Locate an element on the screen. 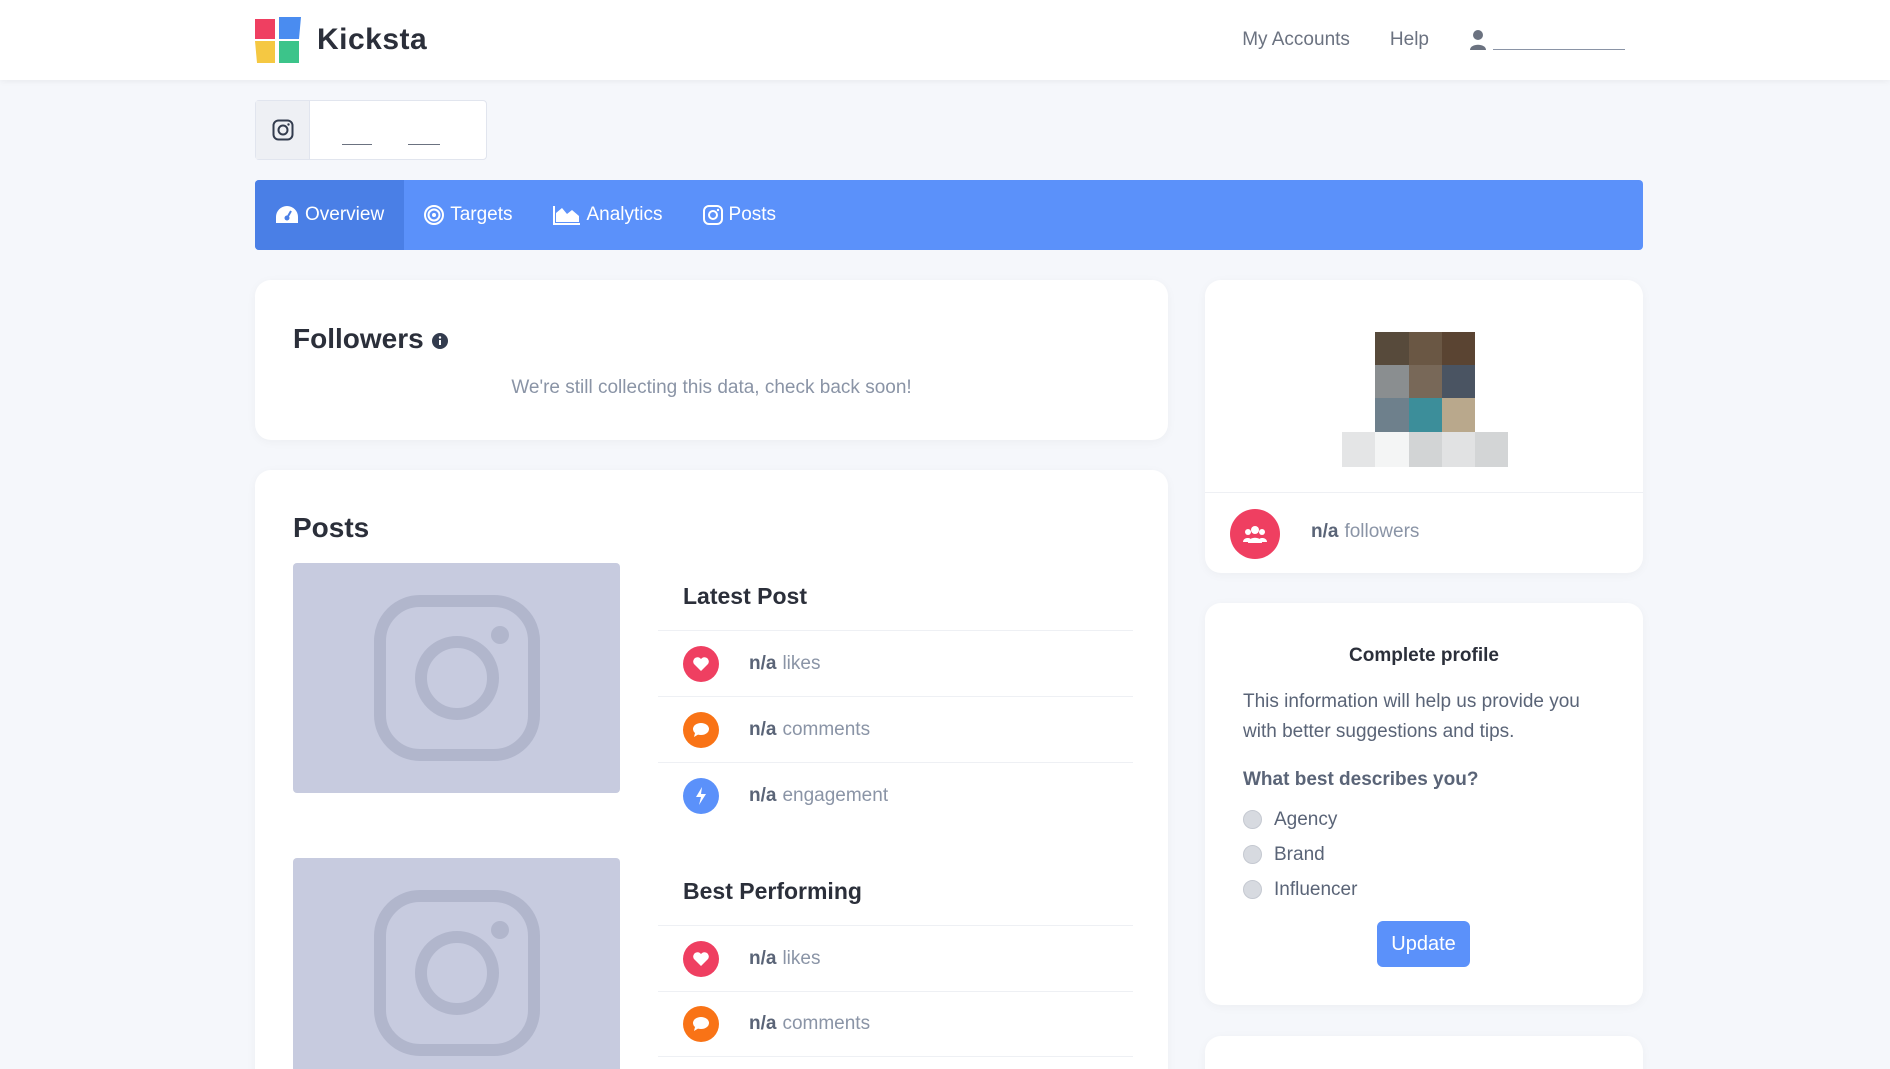  tab-posts: Posts is located at coordinates (740, 215).